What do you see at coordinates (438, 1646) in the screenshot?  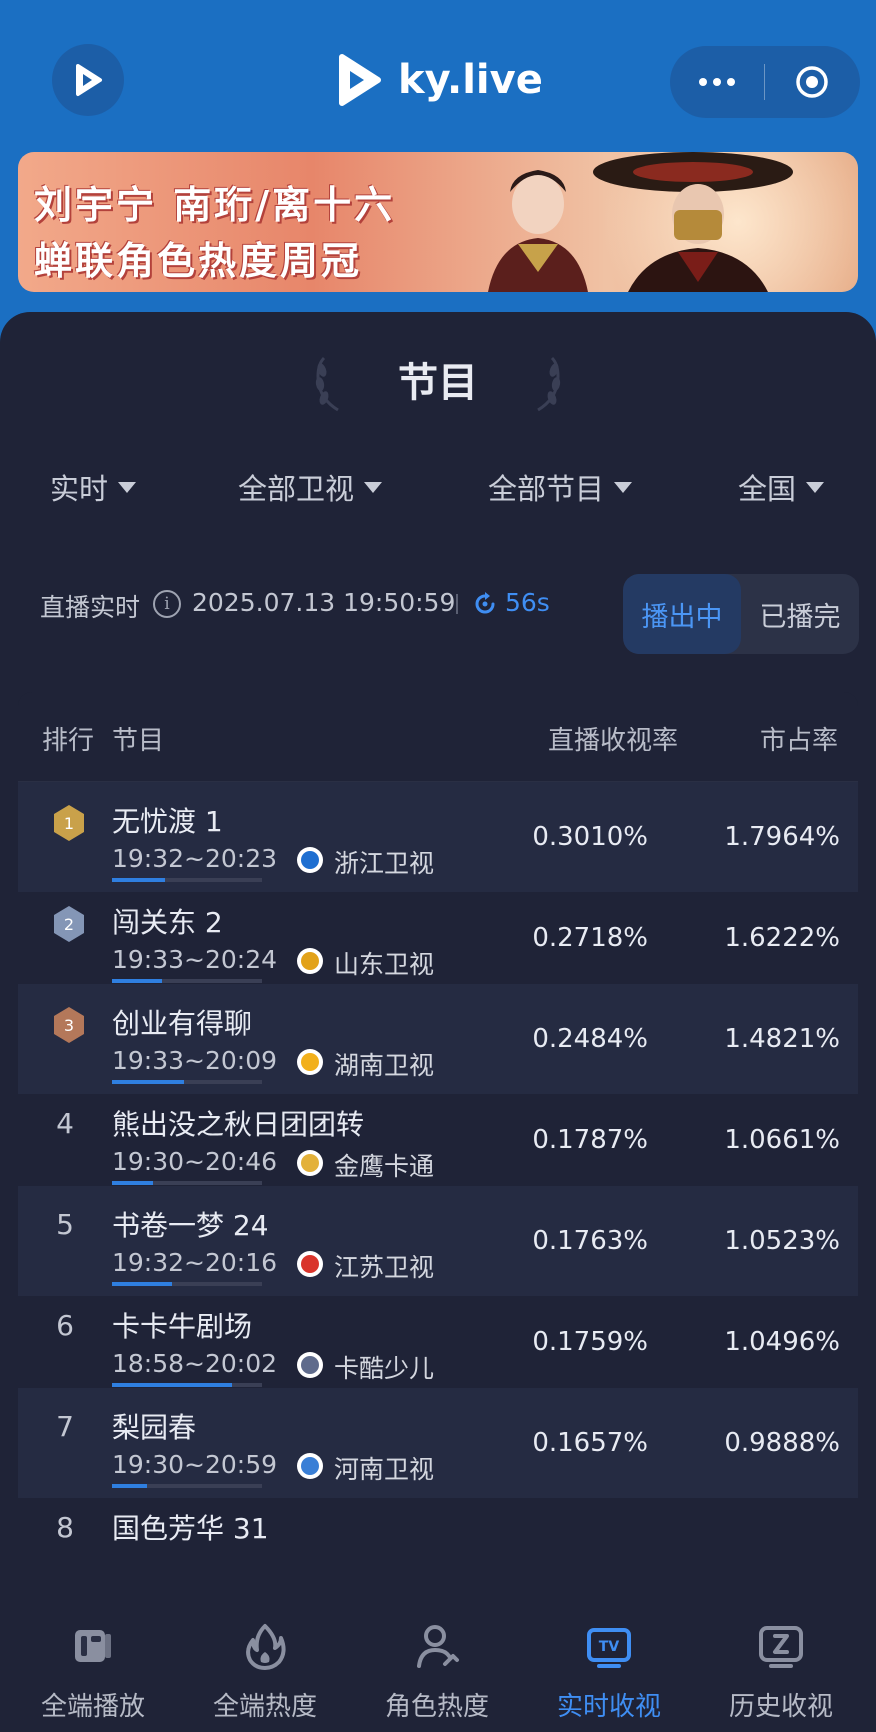 I see `person-icon` at bounding box center [438, 1646].